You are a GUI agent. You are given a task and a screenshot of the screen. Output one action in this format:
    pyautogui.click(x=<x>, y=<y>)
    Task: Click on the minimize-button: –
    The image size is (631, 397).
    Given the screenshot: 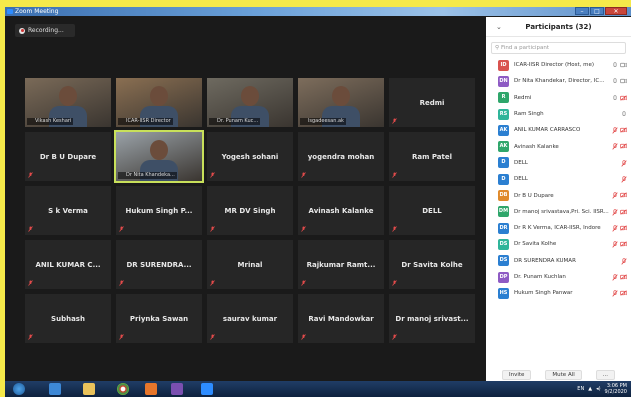 What is the action you would take?
    pyautogui.click(x=582, y=11)
    